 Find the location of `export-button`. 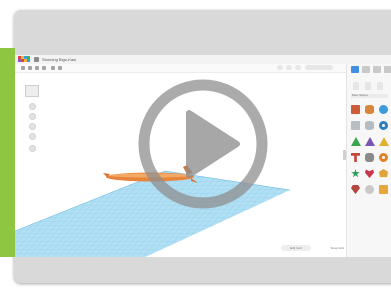

export-button is located at coordinates (368, 86).